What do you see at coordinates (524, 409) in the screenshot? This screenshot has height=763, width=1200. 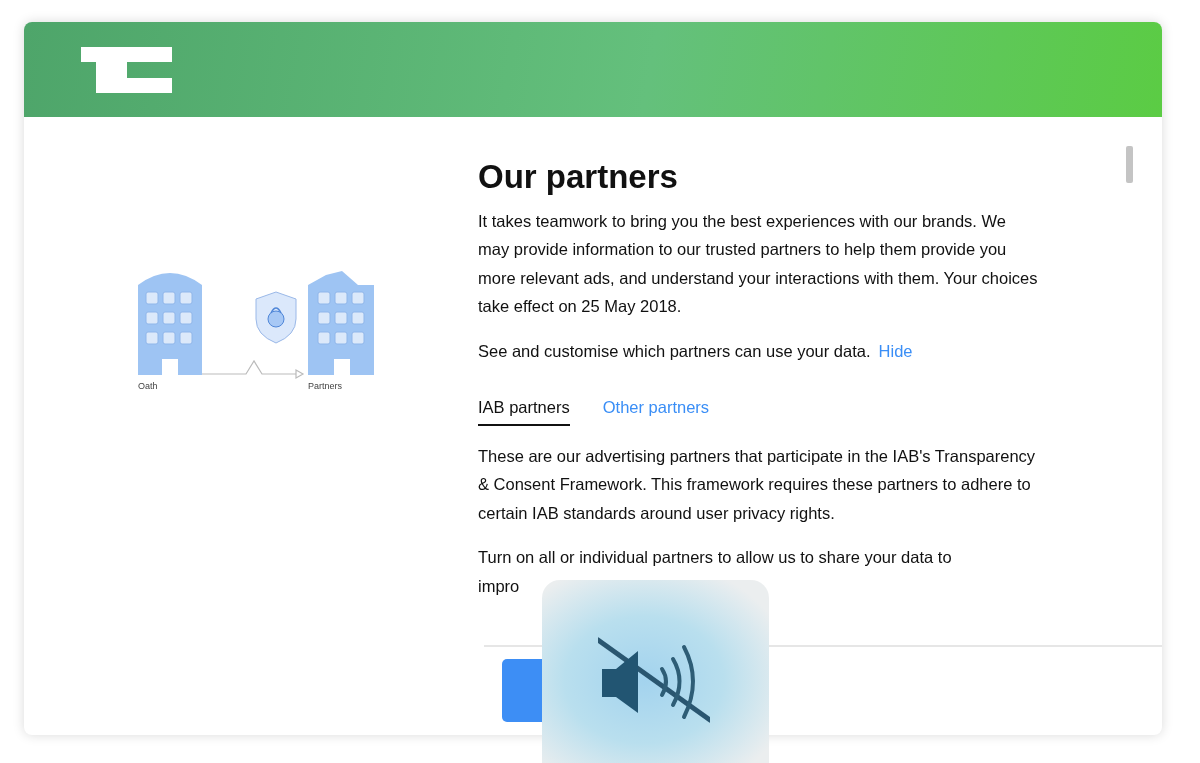 I see `tab: IAB partners` at bounding box center [524, 409].